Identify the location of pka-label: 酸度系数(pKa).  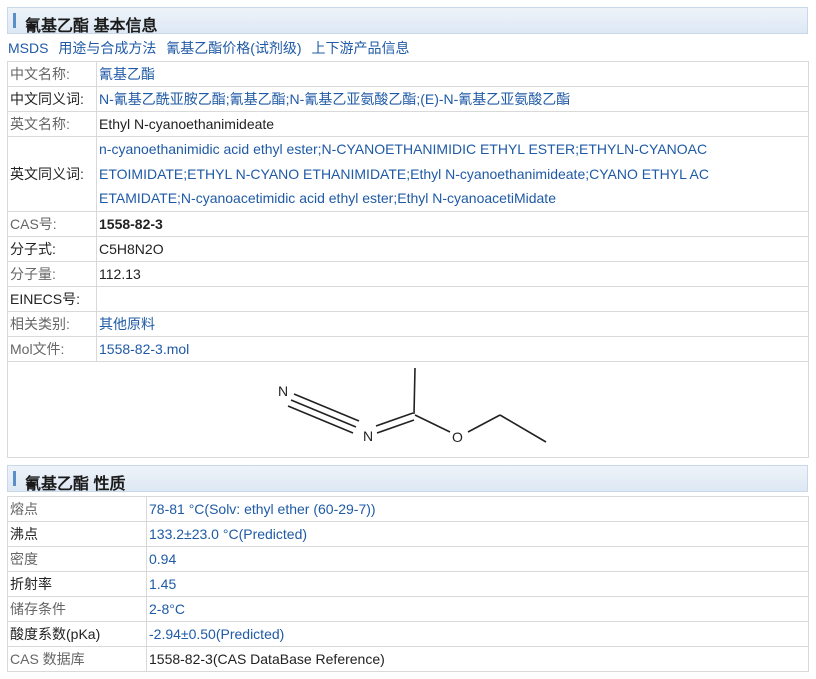
(77, 634).